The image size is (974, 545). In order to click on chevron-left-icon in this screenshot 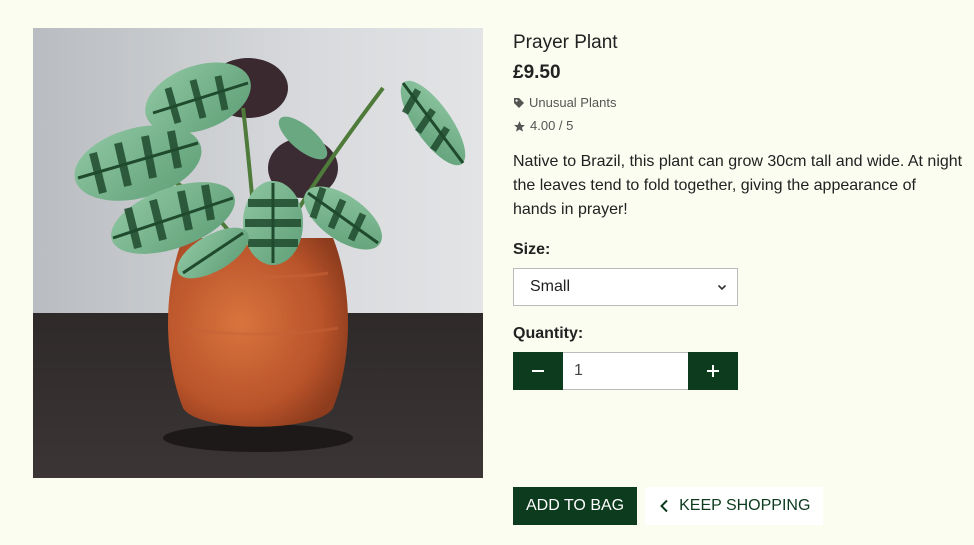, I will do `click(664, 506)`.